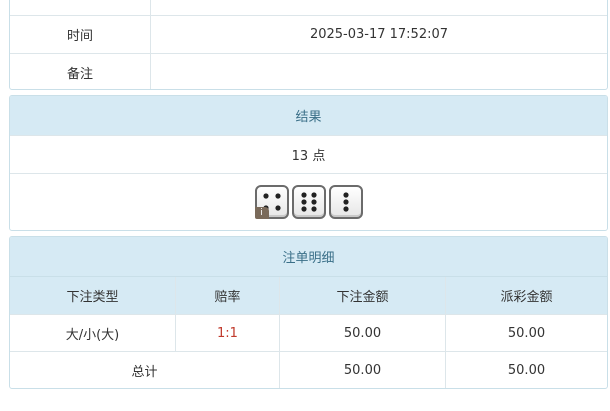 The image size is (610, 411). I want to click on remark-value, so click(378, 71).